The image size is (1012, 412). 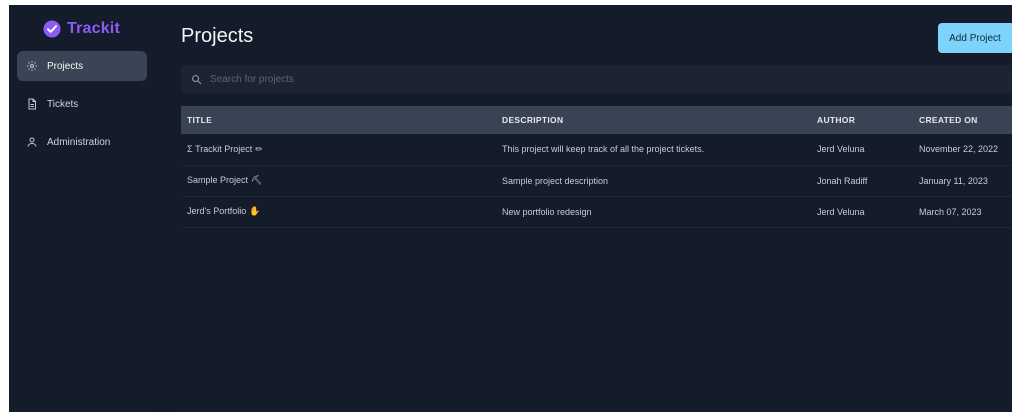 What do you see at coordinates (93, 28) in the screenshot?
I see `brand-name: Trackit` at bounding box center [93, 28].